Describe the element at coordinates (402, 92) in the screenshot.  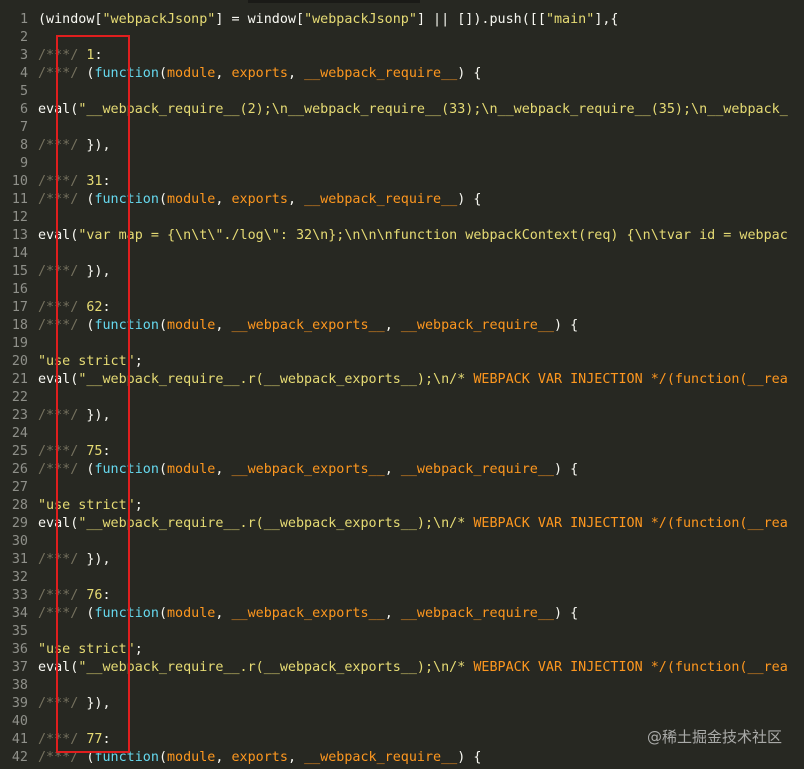
I see `code-line: 5` at that location.